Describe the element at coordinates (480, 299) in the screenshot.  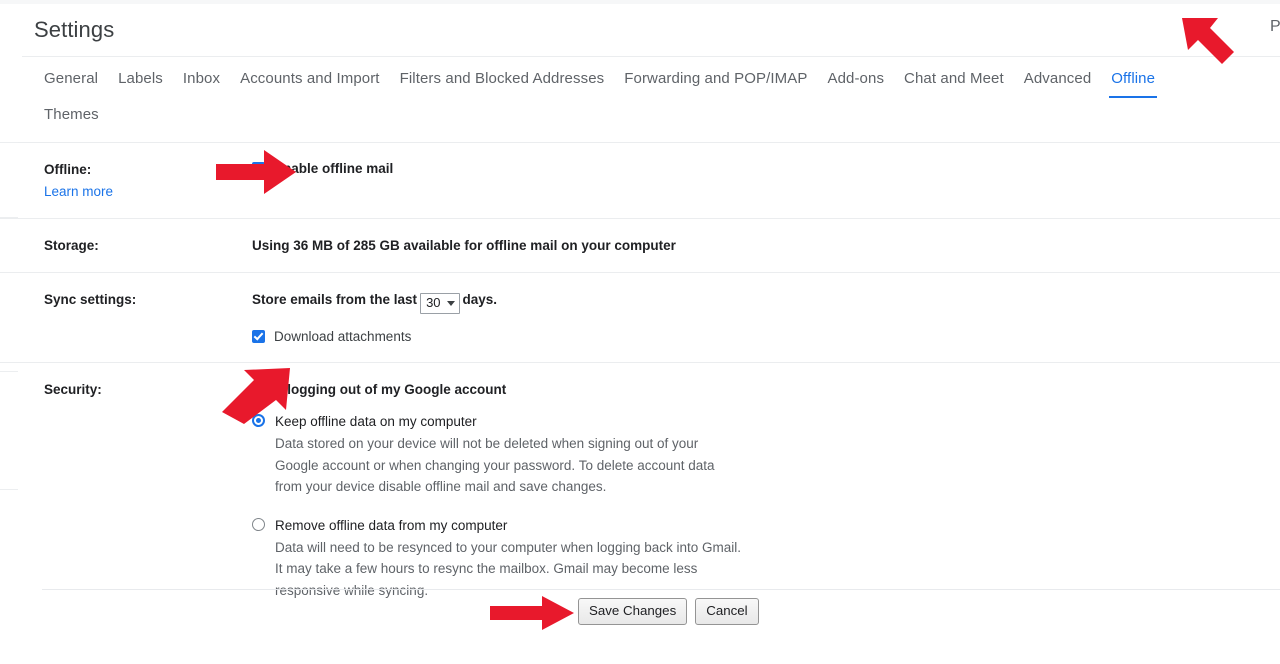
I see `store-emails-suffix: days.` at that location.